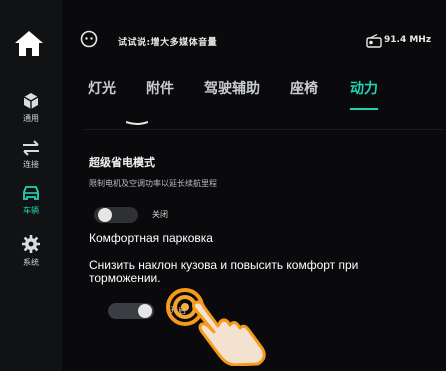 Image resolution: width=446 pixels, height=371 pixels. Describe the element at coordinates (304, 88) in the screenshot. I see `tab-seats: 座椅` at that location.